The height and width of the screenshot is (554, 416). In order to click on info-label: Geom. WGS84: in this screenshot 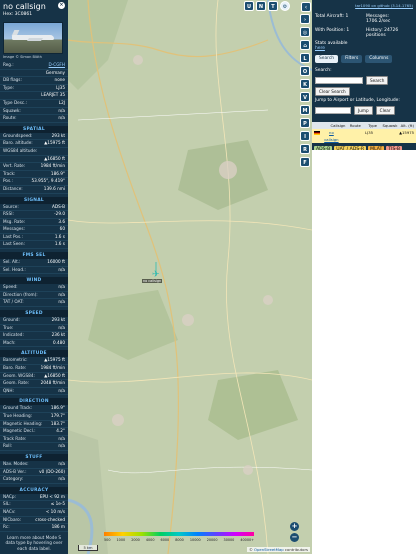, I will do `click(19, 375)`.